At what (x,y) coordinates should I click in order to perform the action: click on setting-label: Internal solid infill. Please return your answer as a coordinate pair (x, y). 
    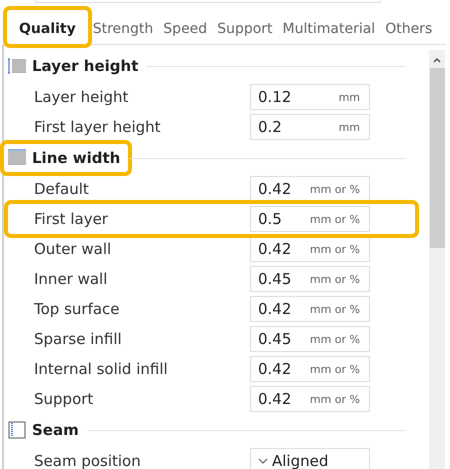
    Looking at the image, I should click on (101, 369).